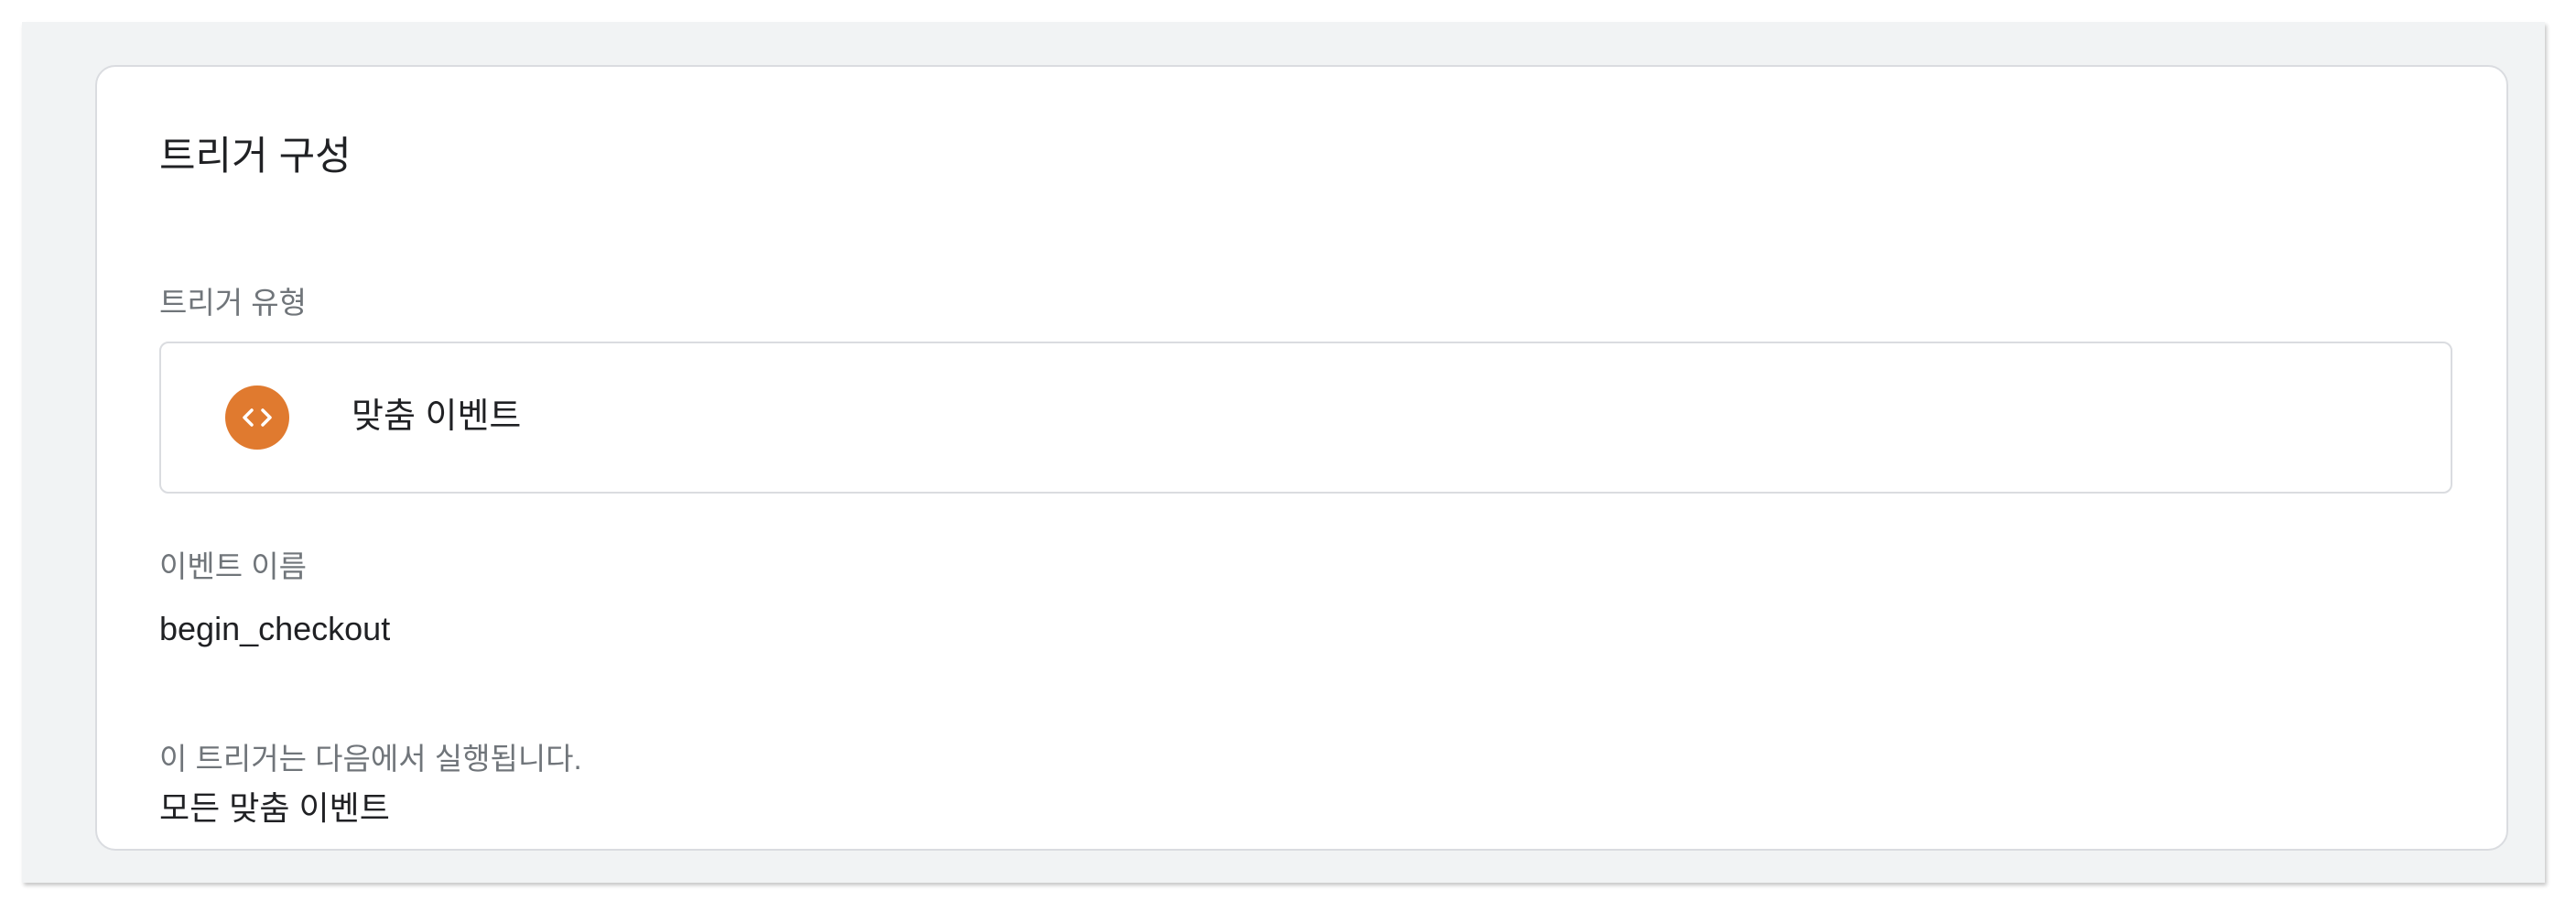 The width and height of the screenshot is (2576, 912). What do you see at coordinates (233, 303) in the screenshot?
I see `trigger-type-label: 트리거 유형` at bounding box center [233, 303].